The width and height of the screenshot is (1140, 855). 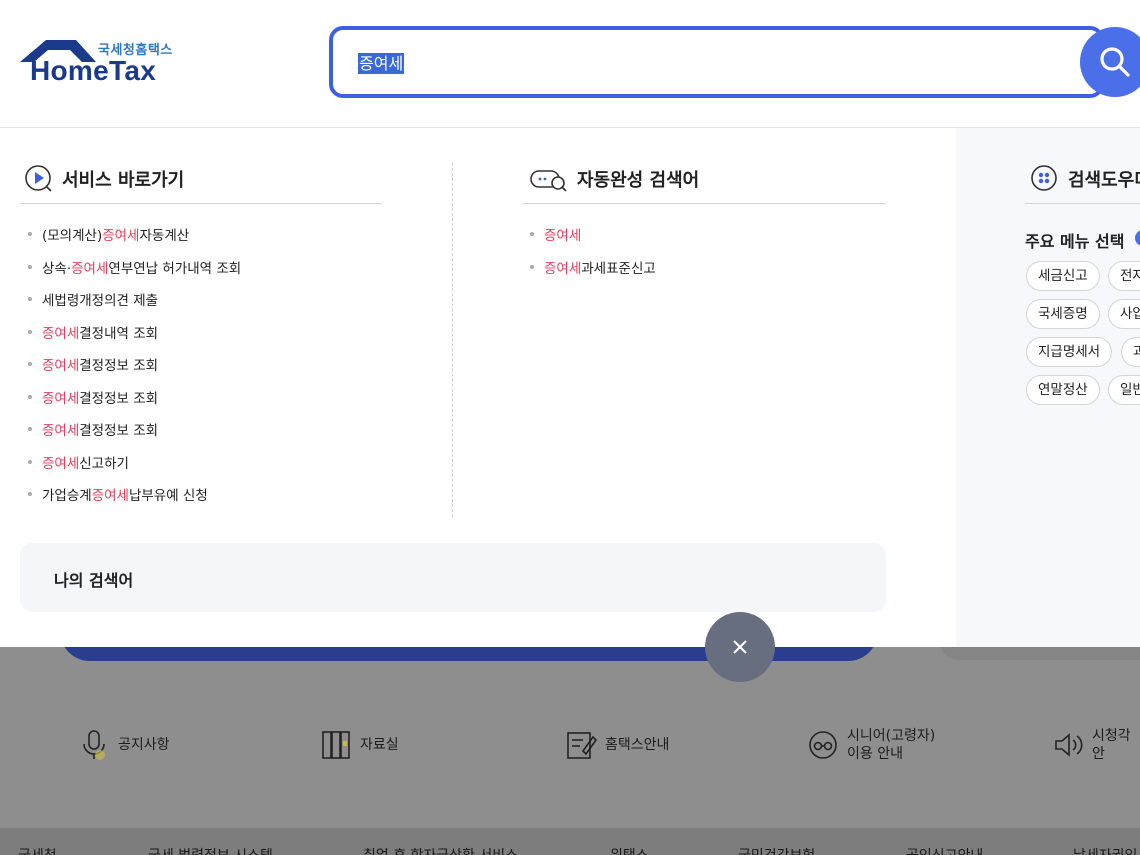 What do you see at coordinates (134, 332) in the screenshot?
I see `service-link: 증여세 결정내역 조회` at bounding box center [134, 332].